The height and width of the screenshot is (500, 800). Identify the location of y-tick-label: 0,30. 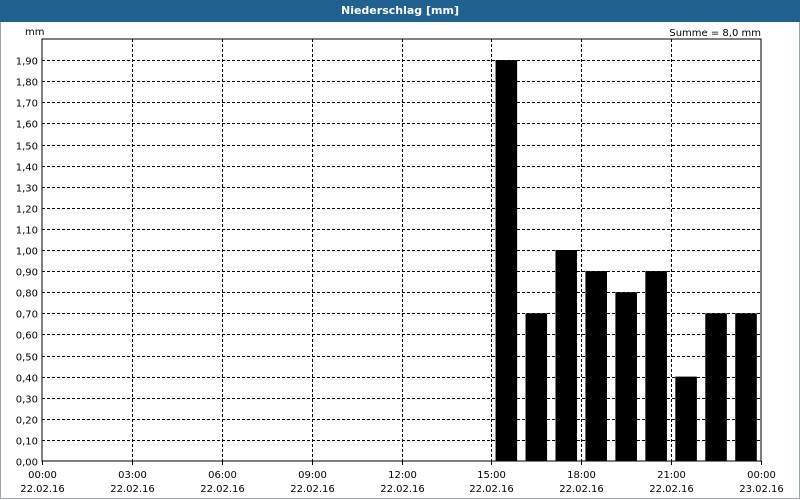
(27, 400).